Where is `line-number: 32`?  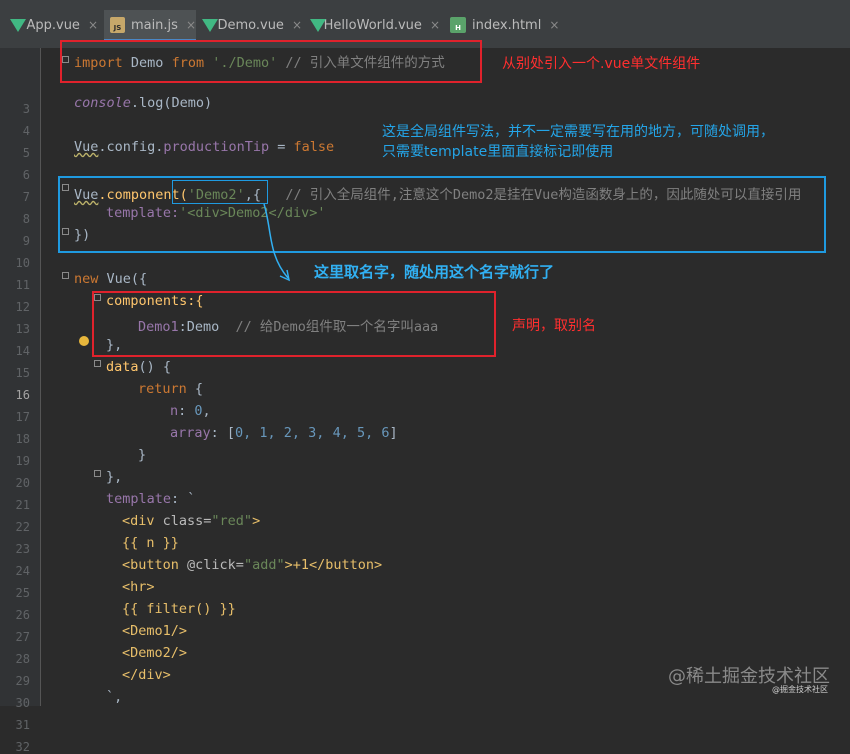
line-number: 32 is located at coordinates (15, 747).